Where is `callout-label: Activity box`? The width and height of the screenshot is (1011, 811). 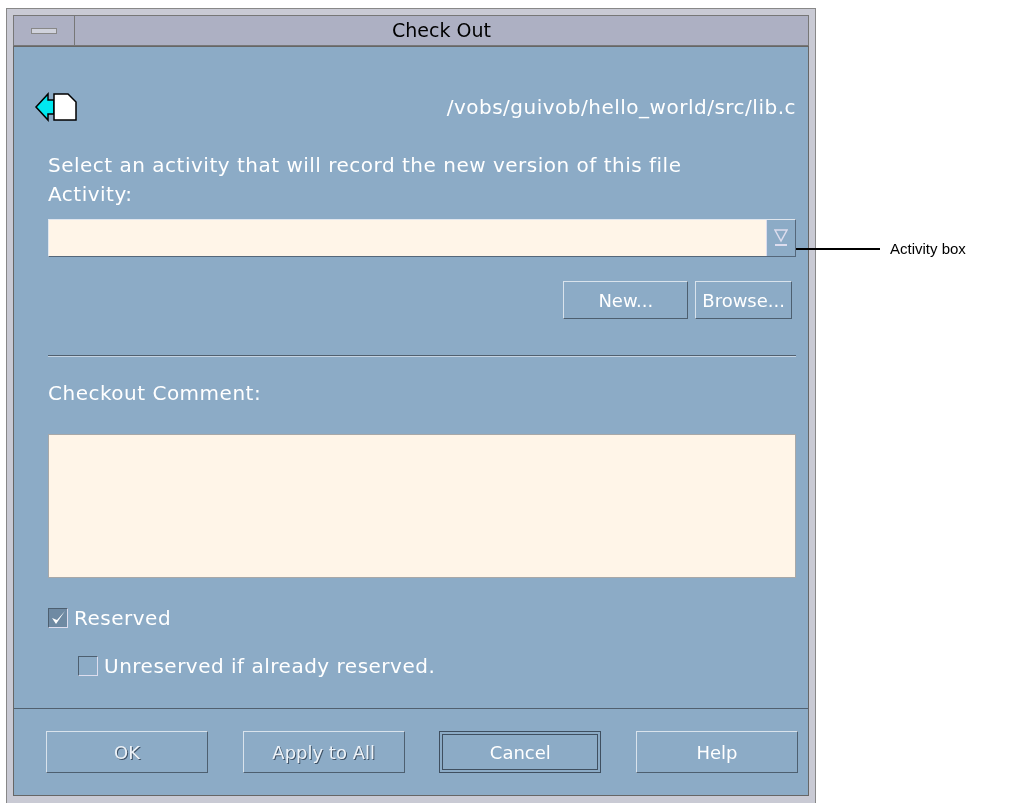 callout-label: Activity box is located at coordinates (928, 248).